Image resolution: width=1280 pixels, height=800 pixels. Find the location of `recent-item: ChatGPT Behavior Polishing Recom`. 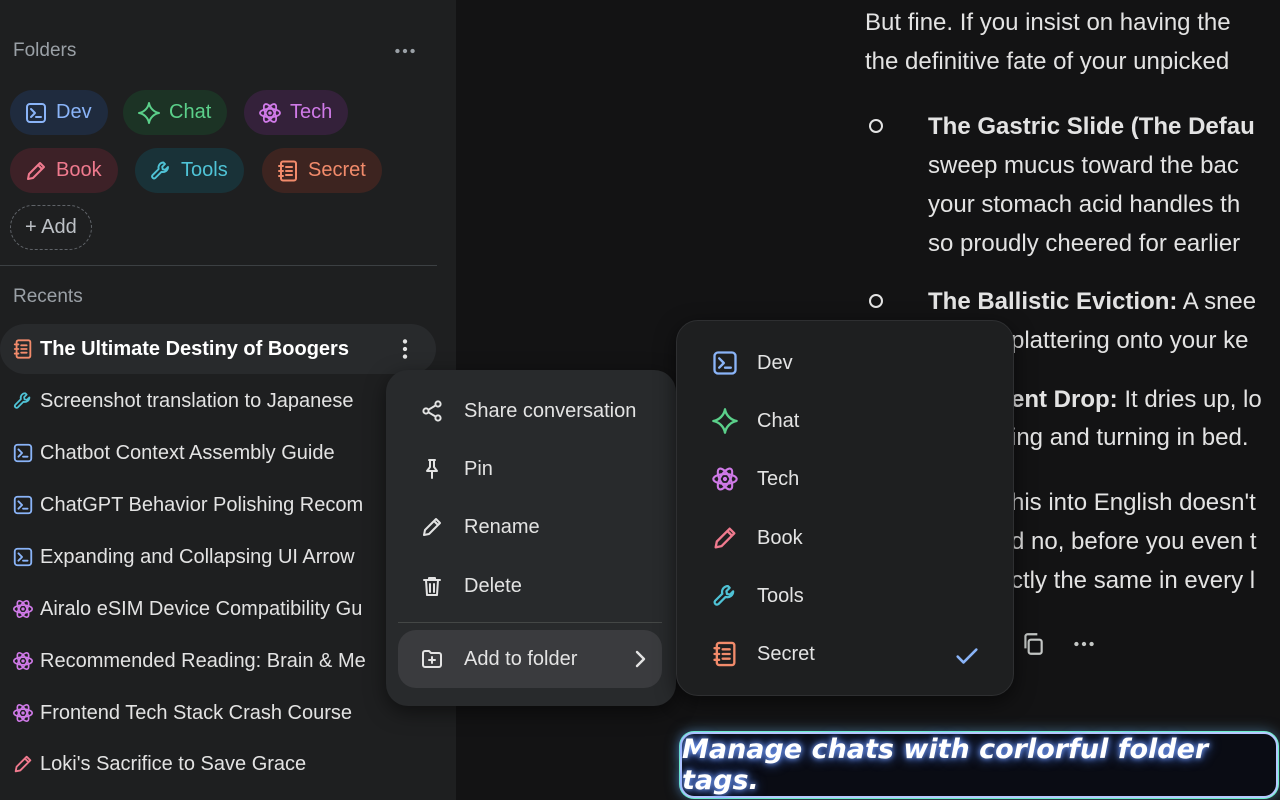

recent-item: ChatGPT Behavior Polishing Recom is located at coordinates (218, 505).